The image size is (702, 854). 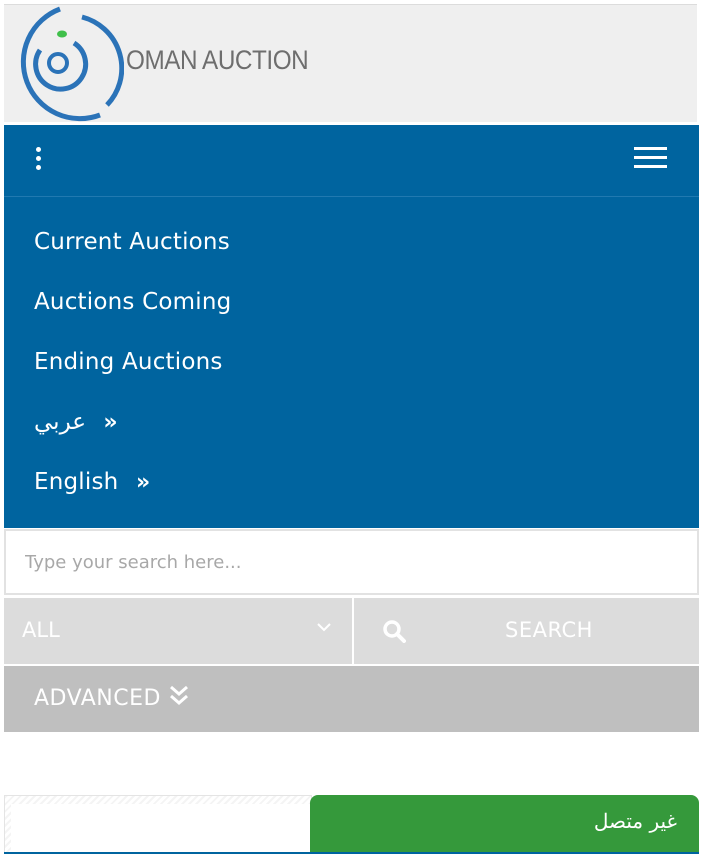 I want to click on double-chevron-down-icon, so click(x=179, y=695).